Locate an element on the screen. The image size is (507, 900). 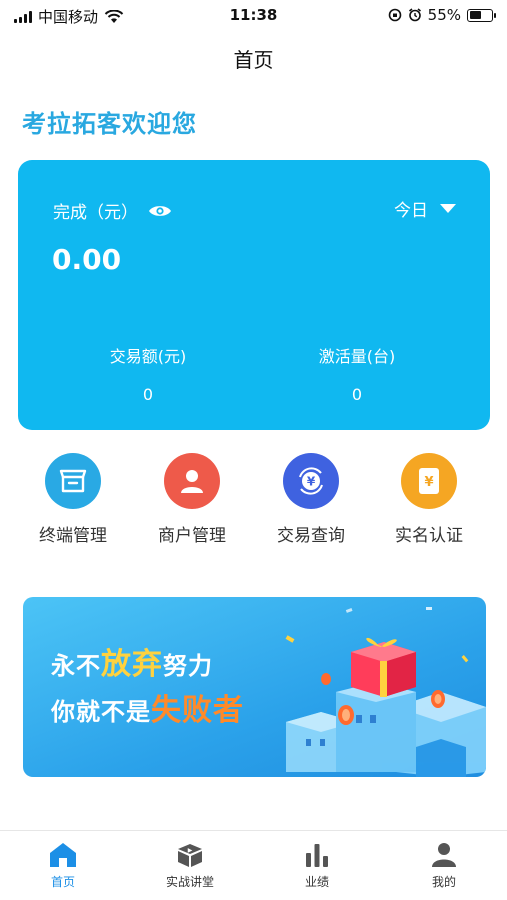
battery-percent: 55% is located at coordinates (444, 15).